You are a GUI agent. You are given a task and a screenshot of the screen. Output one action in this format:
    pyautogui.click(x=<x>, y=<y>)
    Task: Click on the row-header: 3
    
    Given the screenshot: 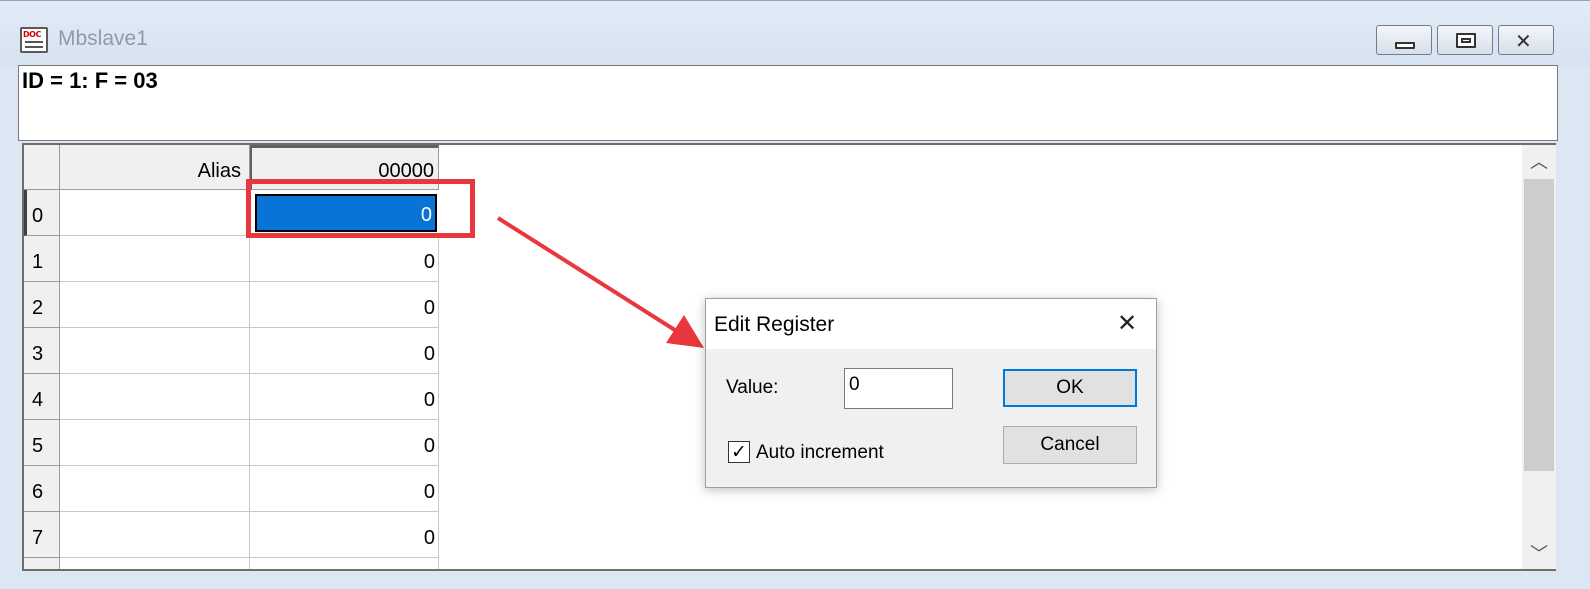 What is the action you would take?
    pyautogui.click(x=42, y=351)
    